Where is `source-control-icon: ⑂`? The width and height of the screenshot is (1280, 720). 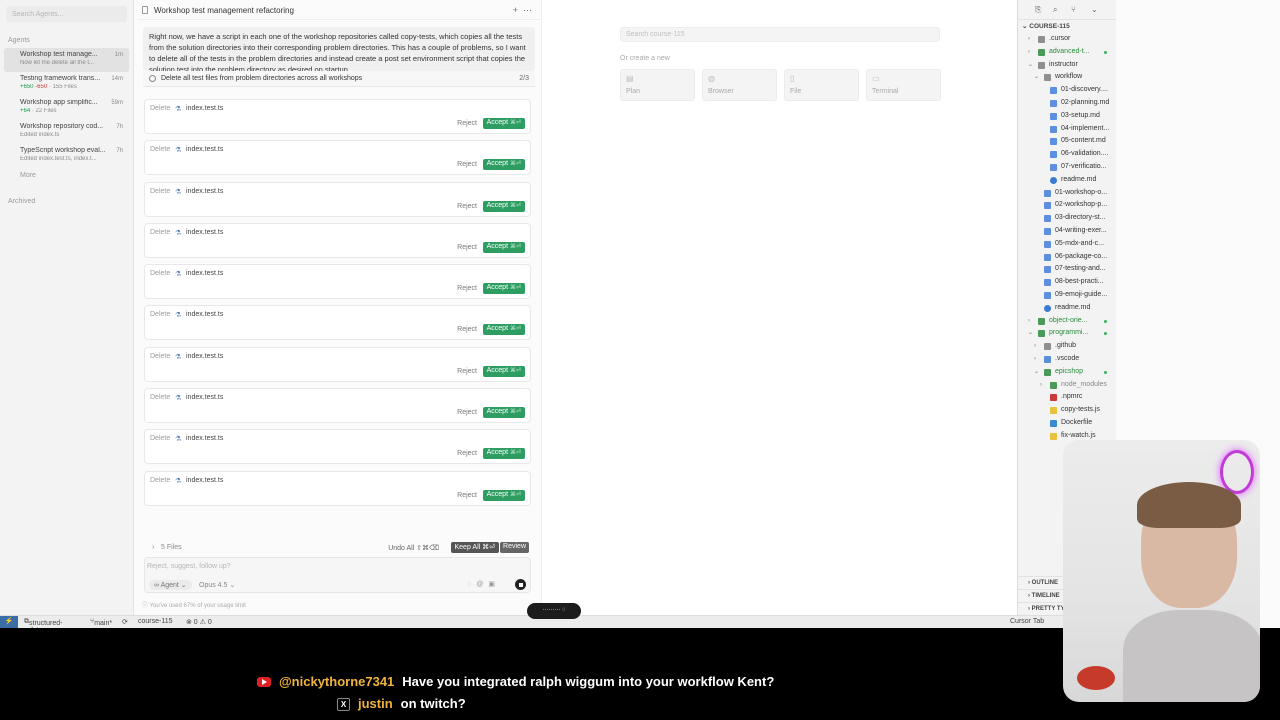 source-control-icon: ⑂ is located at coordinates (1073, 9).